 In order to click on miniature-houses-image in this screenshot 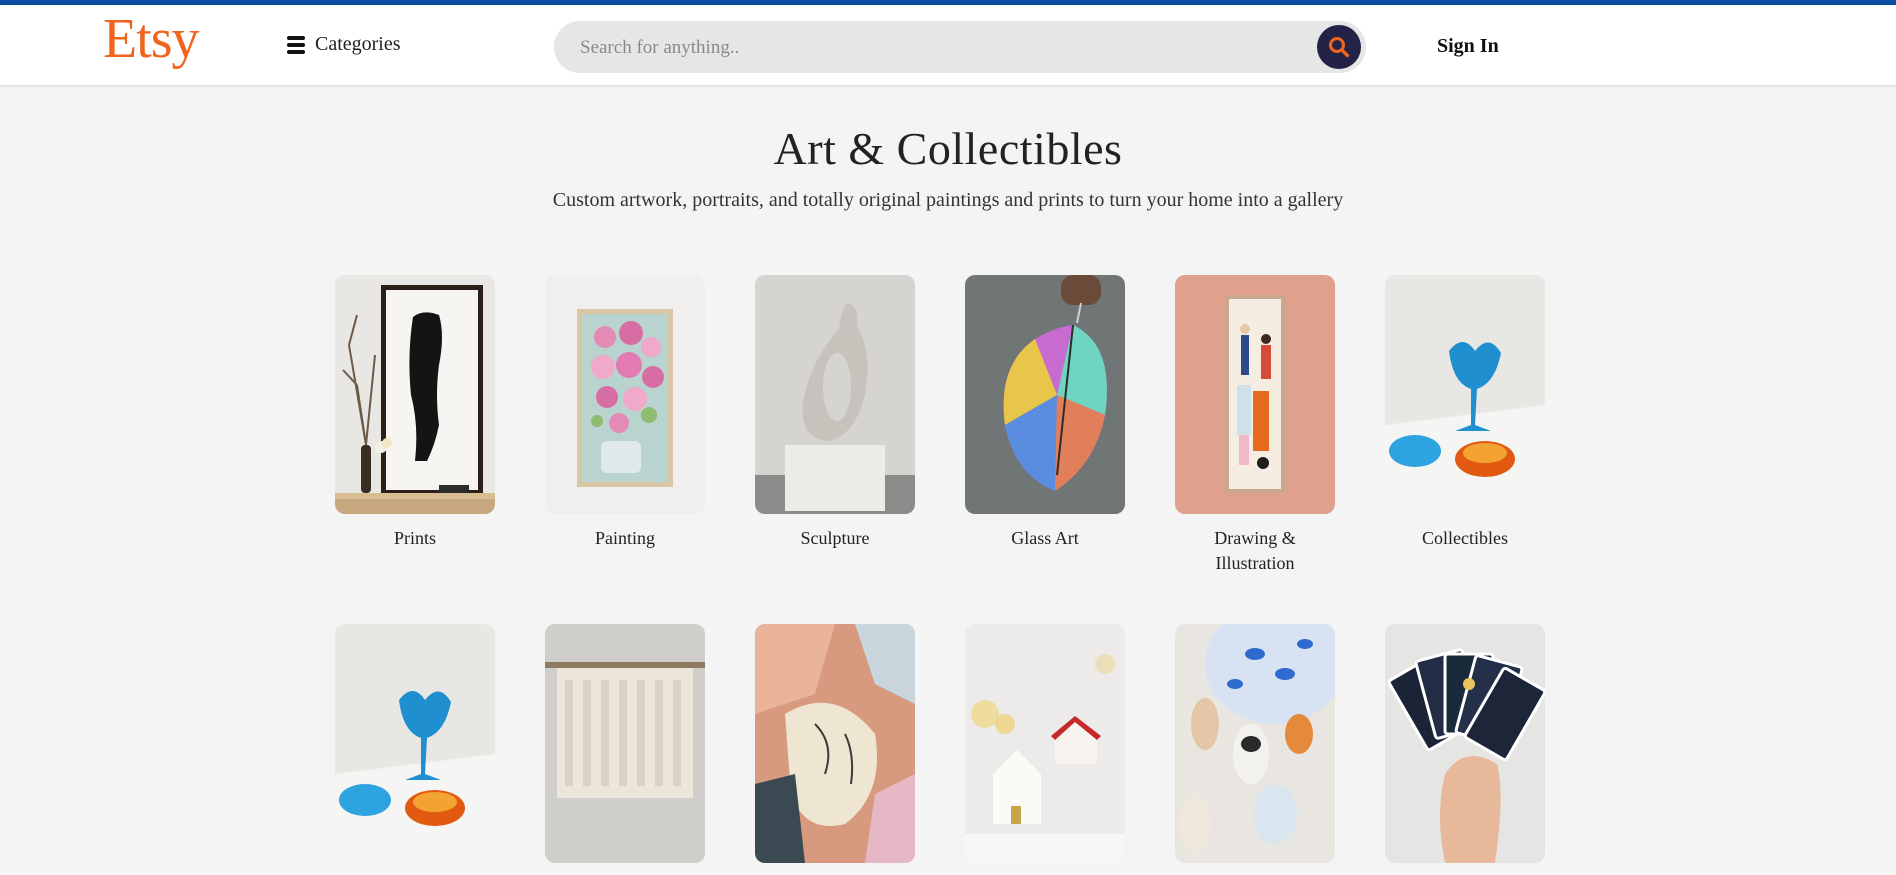, I will do `click(1045, 743)`.